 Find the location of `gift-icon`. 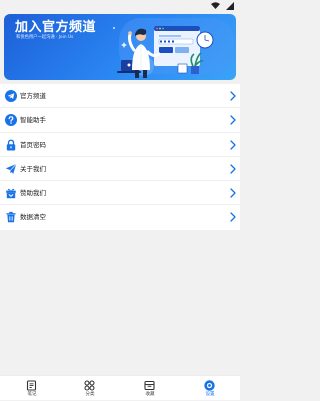

gift-icon is located at coordinates (11, 194).